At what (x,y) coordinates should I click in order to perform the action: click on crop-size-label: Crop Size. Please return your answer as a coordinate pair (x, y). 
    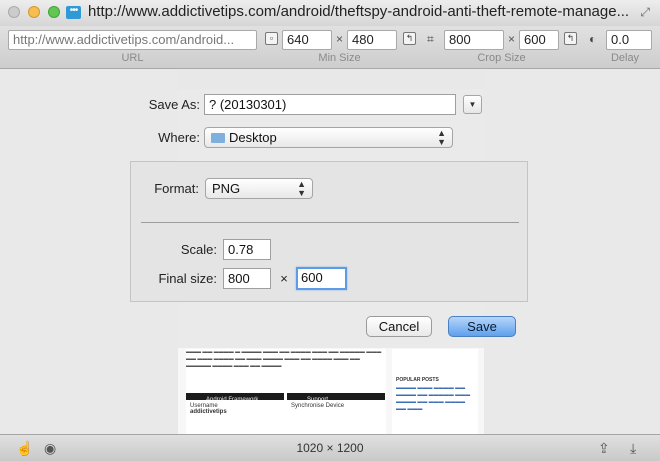
    Looking at the image, I should click on (501, 58).